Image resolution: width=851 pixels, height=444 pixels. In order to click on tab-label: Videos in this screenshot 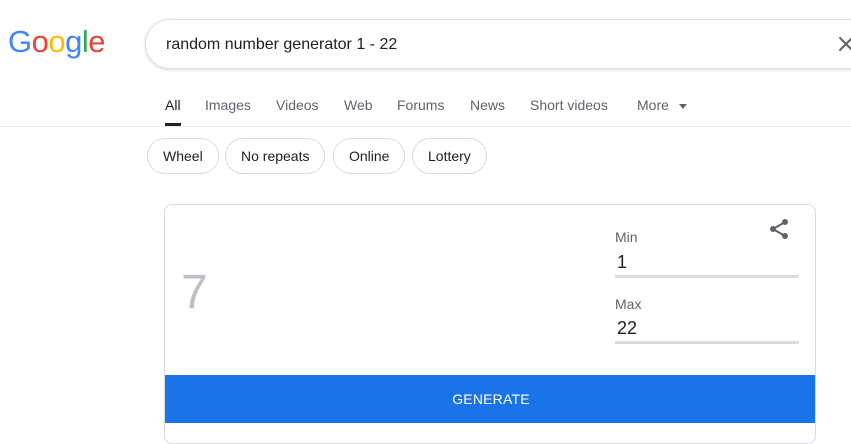, I will do `click(297, 105)`.